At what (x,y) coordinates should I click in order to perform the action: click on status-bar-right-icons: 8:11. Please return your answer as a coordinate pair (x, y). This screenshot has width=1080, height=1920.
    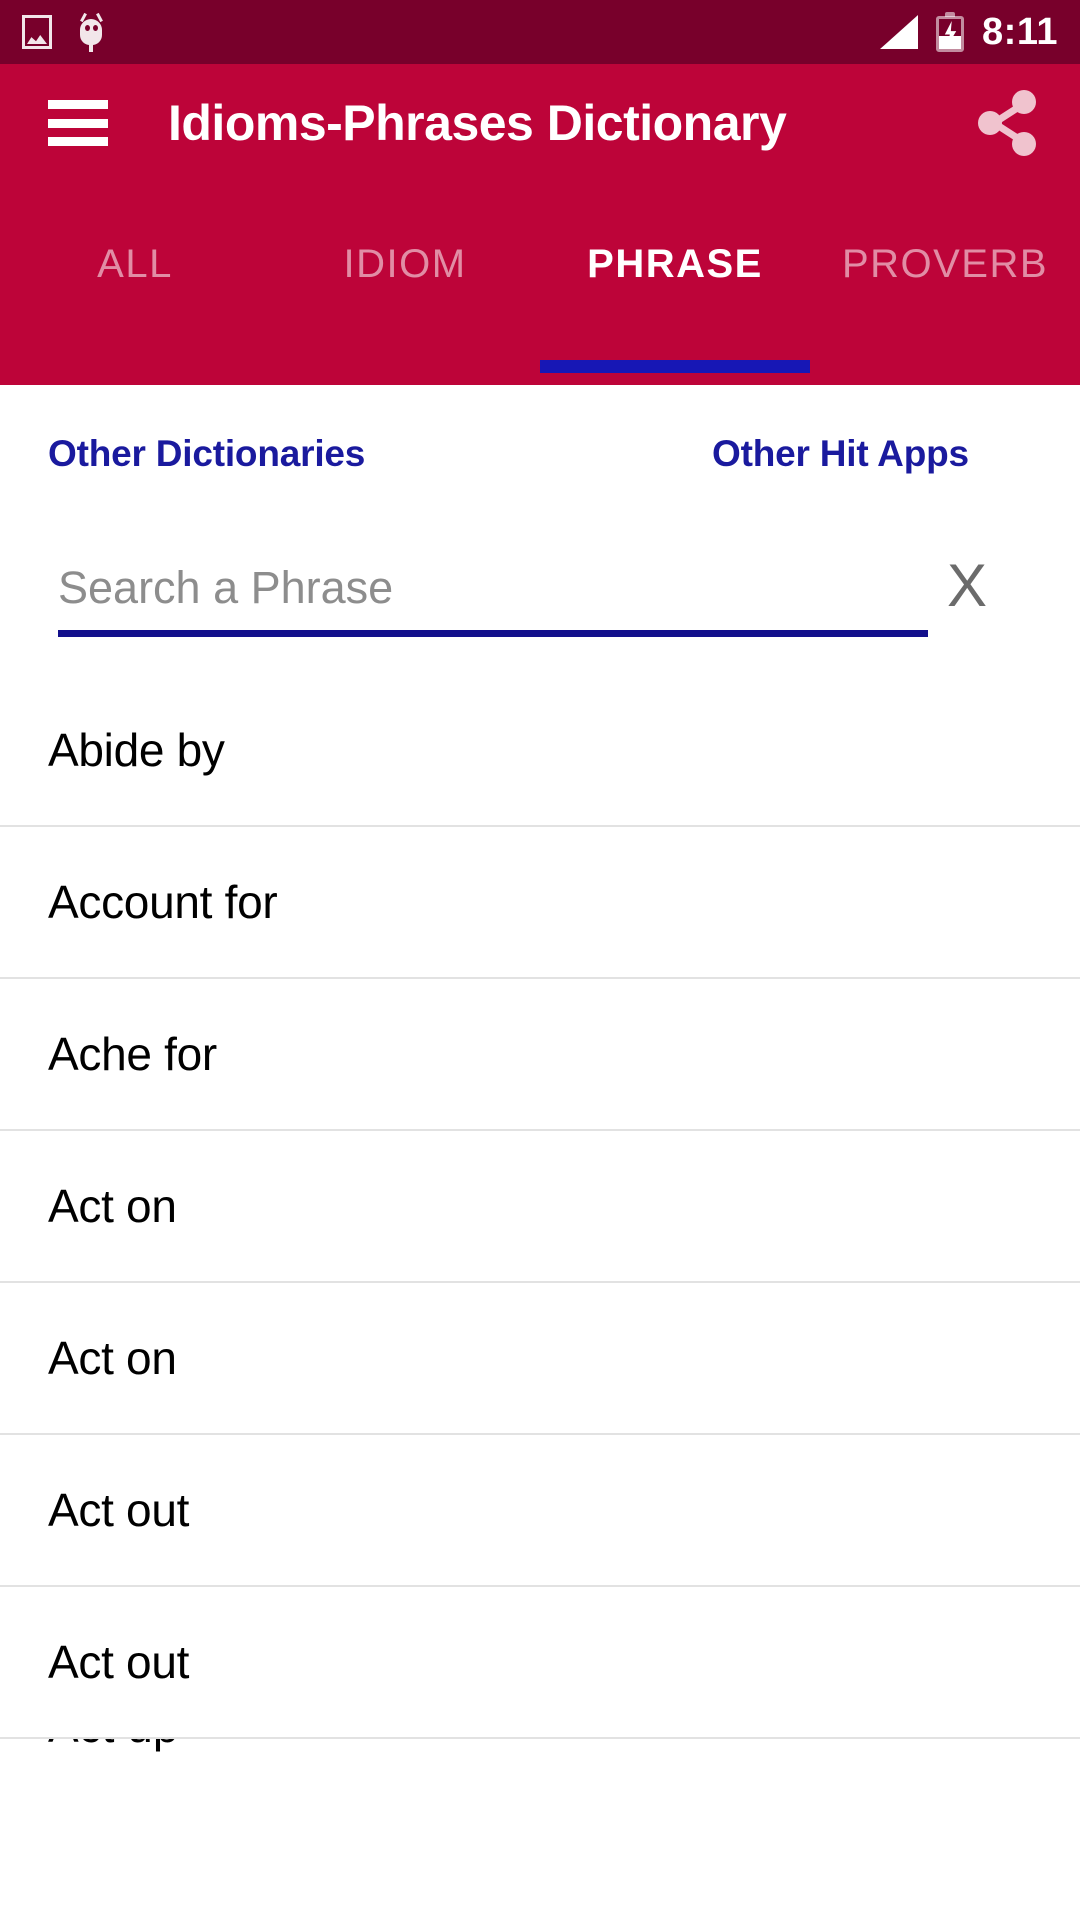
    Looking at the image, I should click on (969, 32).